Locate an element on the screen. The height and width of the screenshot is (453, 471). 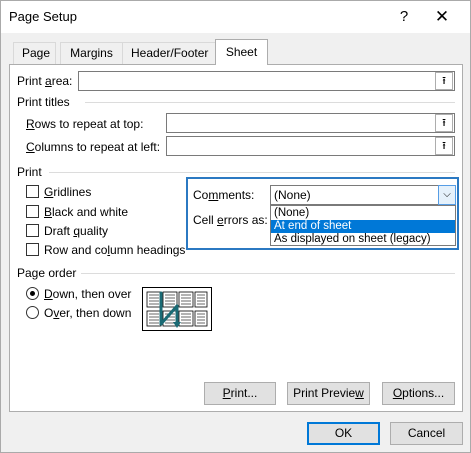
comments-option-end-of-sheet: At end of sheet is located at coordinates (363, 226).